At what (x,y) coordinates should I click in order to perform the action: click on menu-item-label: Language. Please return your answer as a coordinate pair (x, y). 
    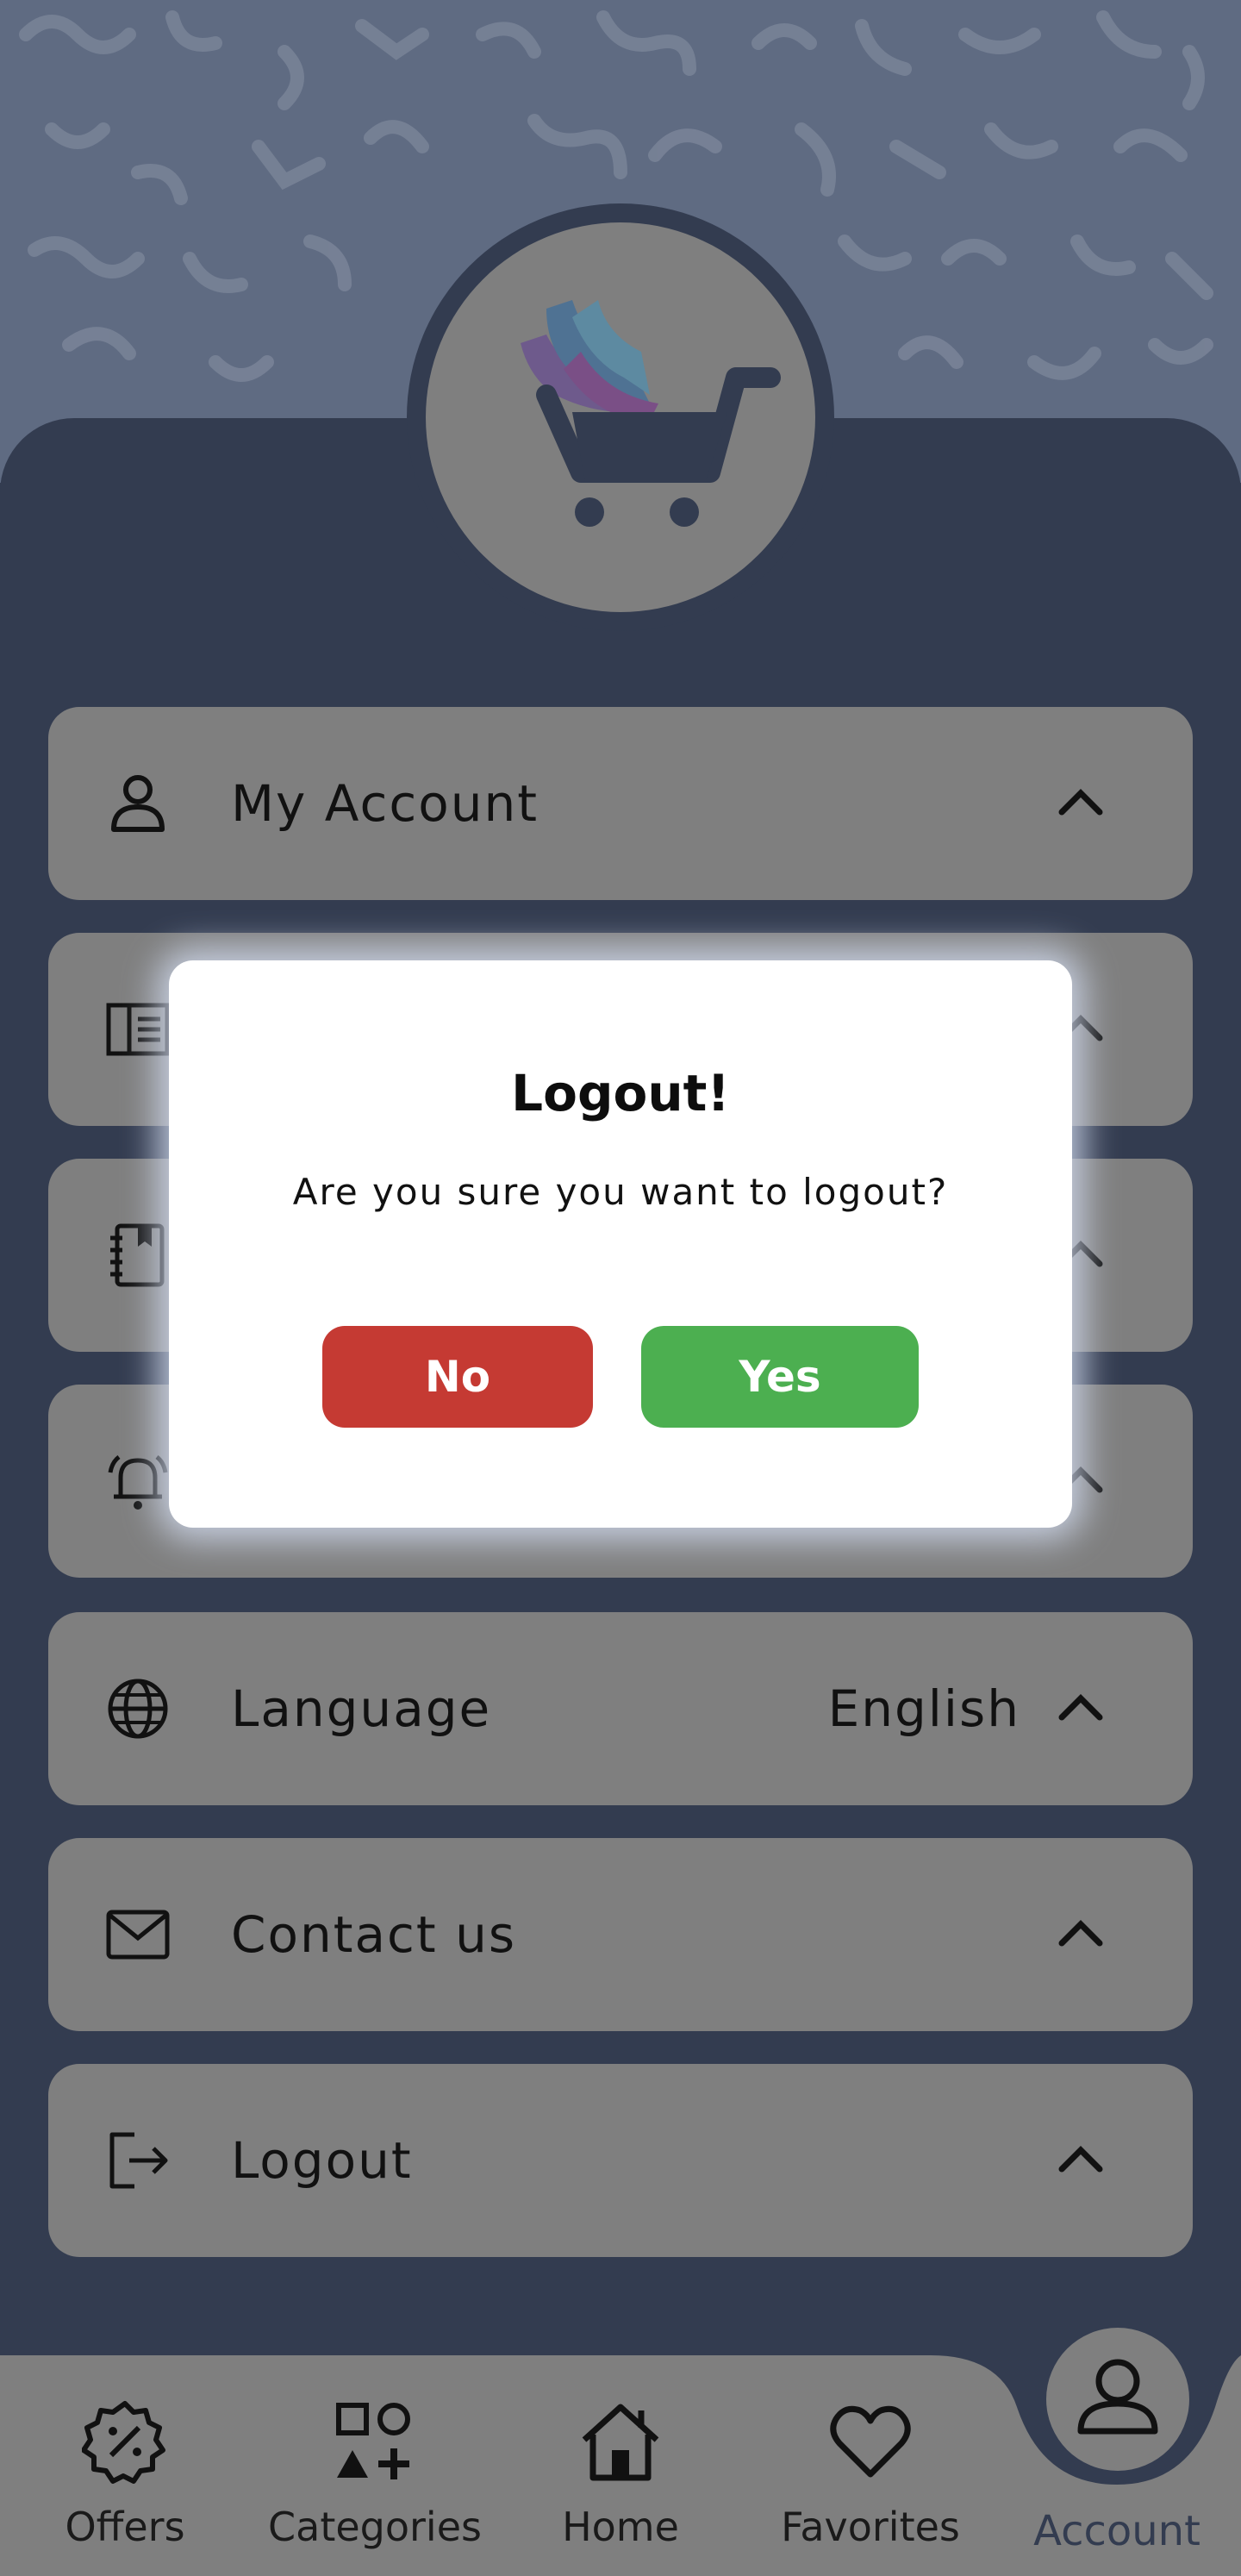
    Looking at the image, I should click on (361, 1708).